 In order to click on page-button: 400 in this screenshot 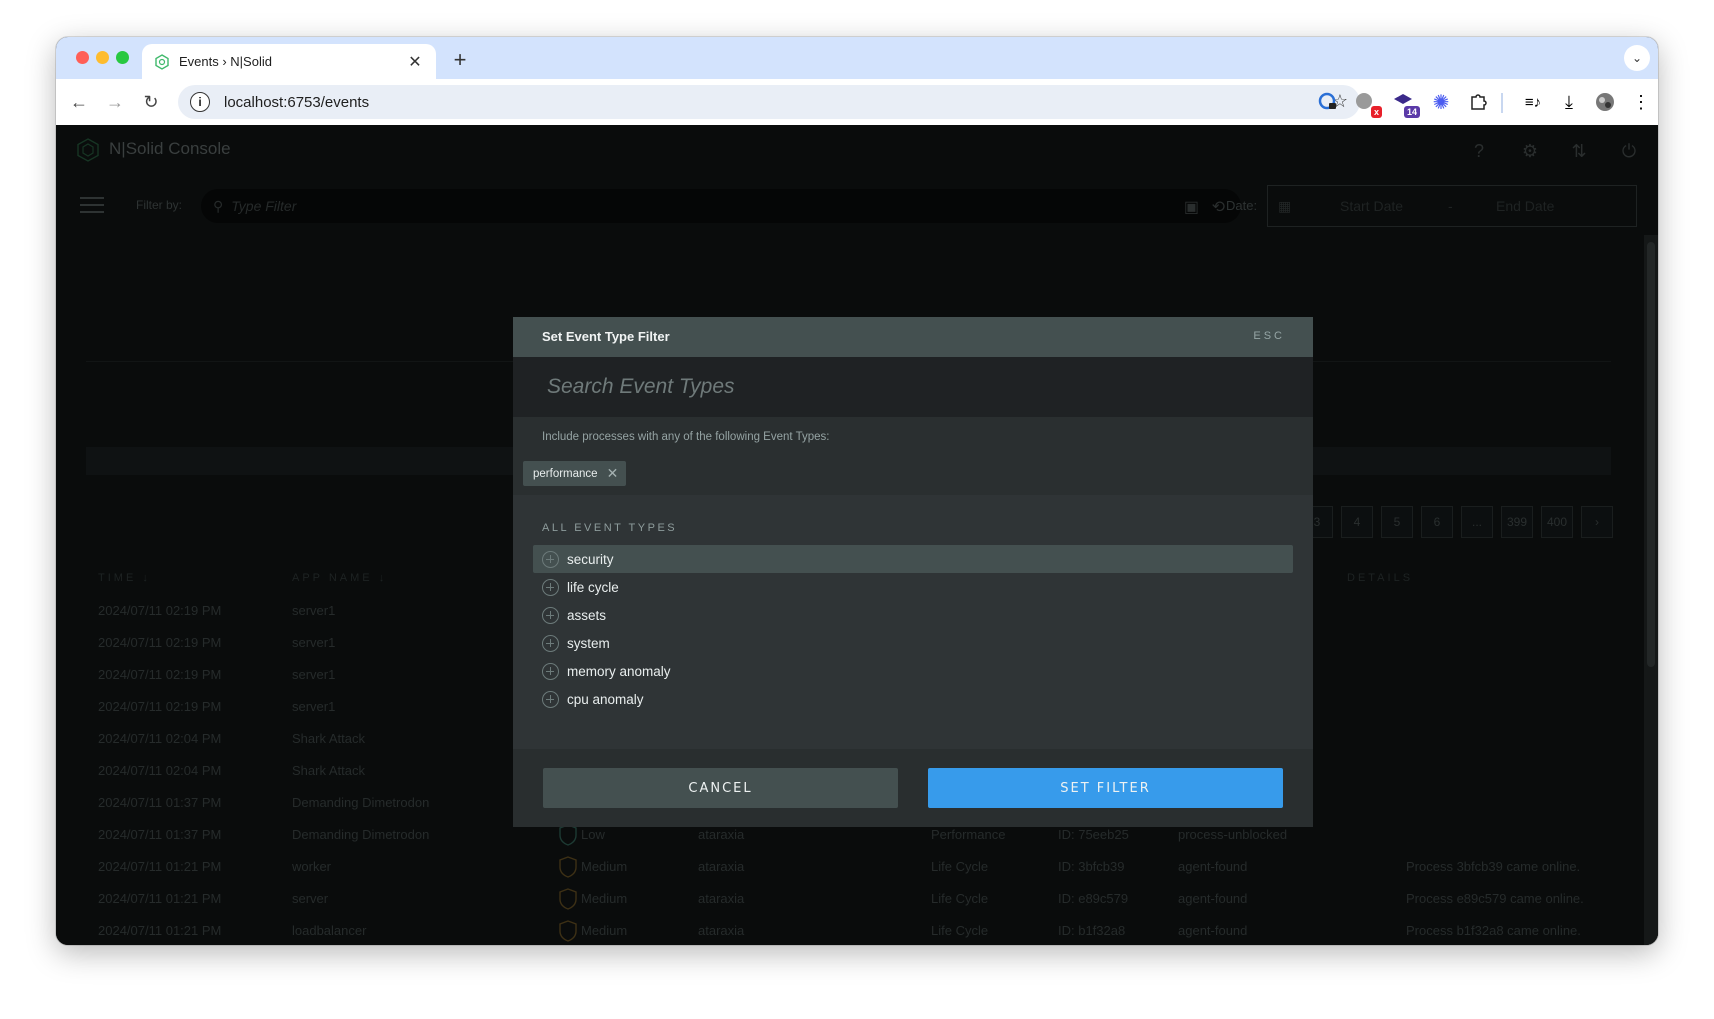, I will do `click(1557, 522)`.